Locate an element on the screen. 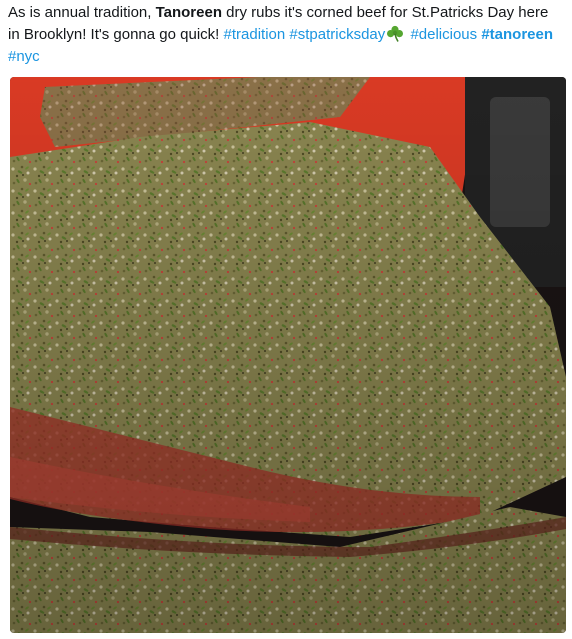  hashtag-nyc: #nyc is located at coordinates (24, 56).